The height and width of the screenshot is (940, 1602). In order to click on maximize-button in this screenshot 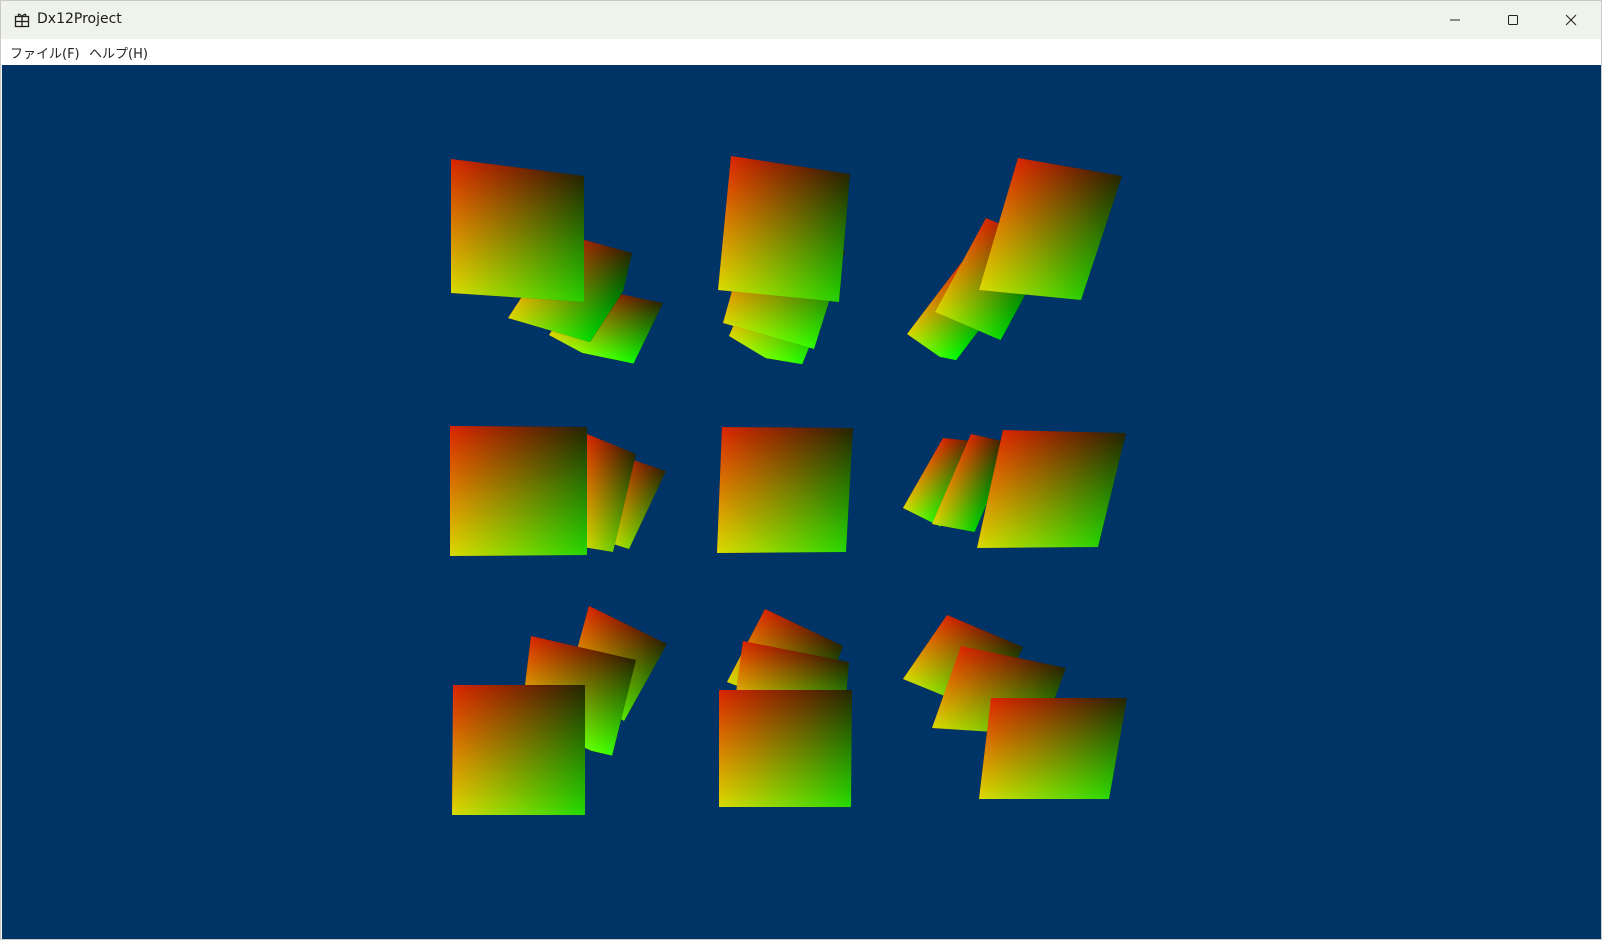, I will do `click(1513, 20)`.